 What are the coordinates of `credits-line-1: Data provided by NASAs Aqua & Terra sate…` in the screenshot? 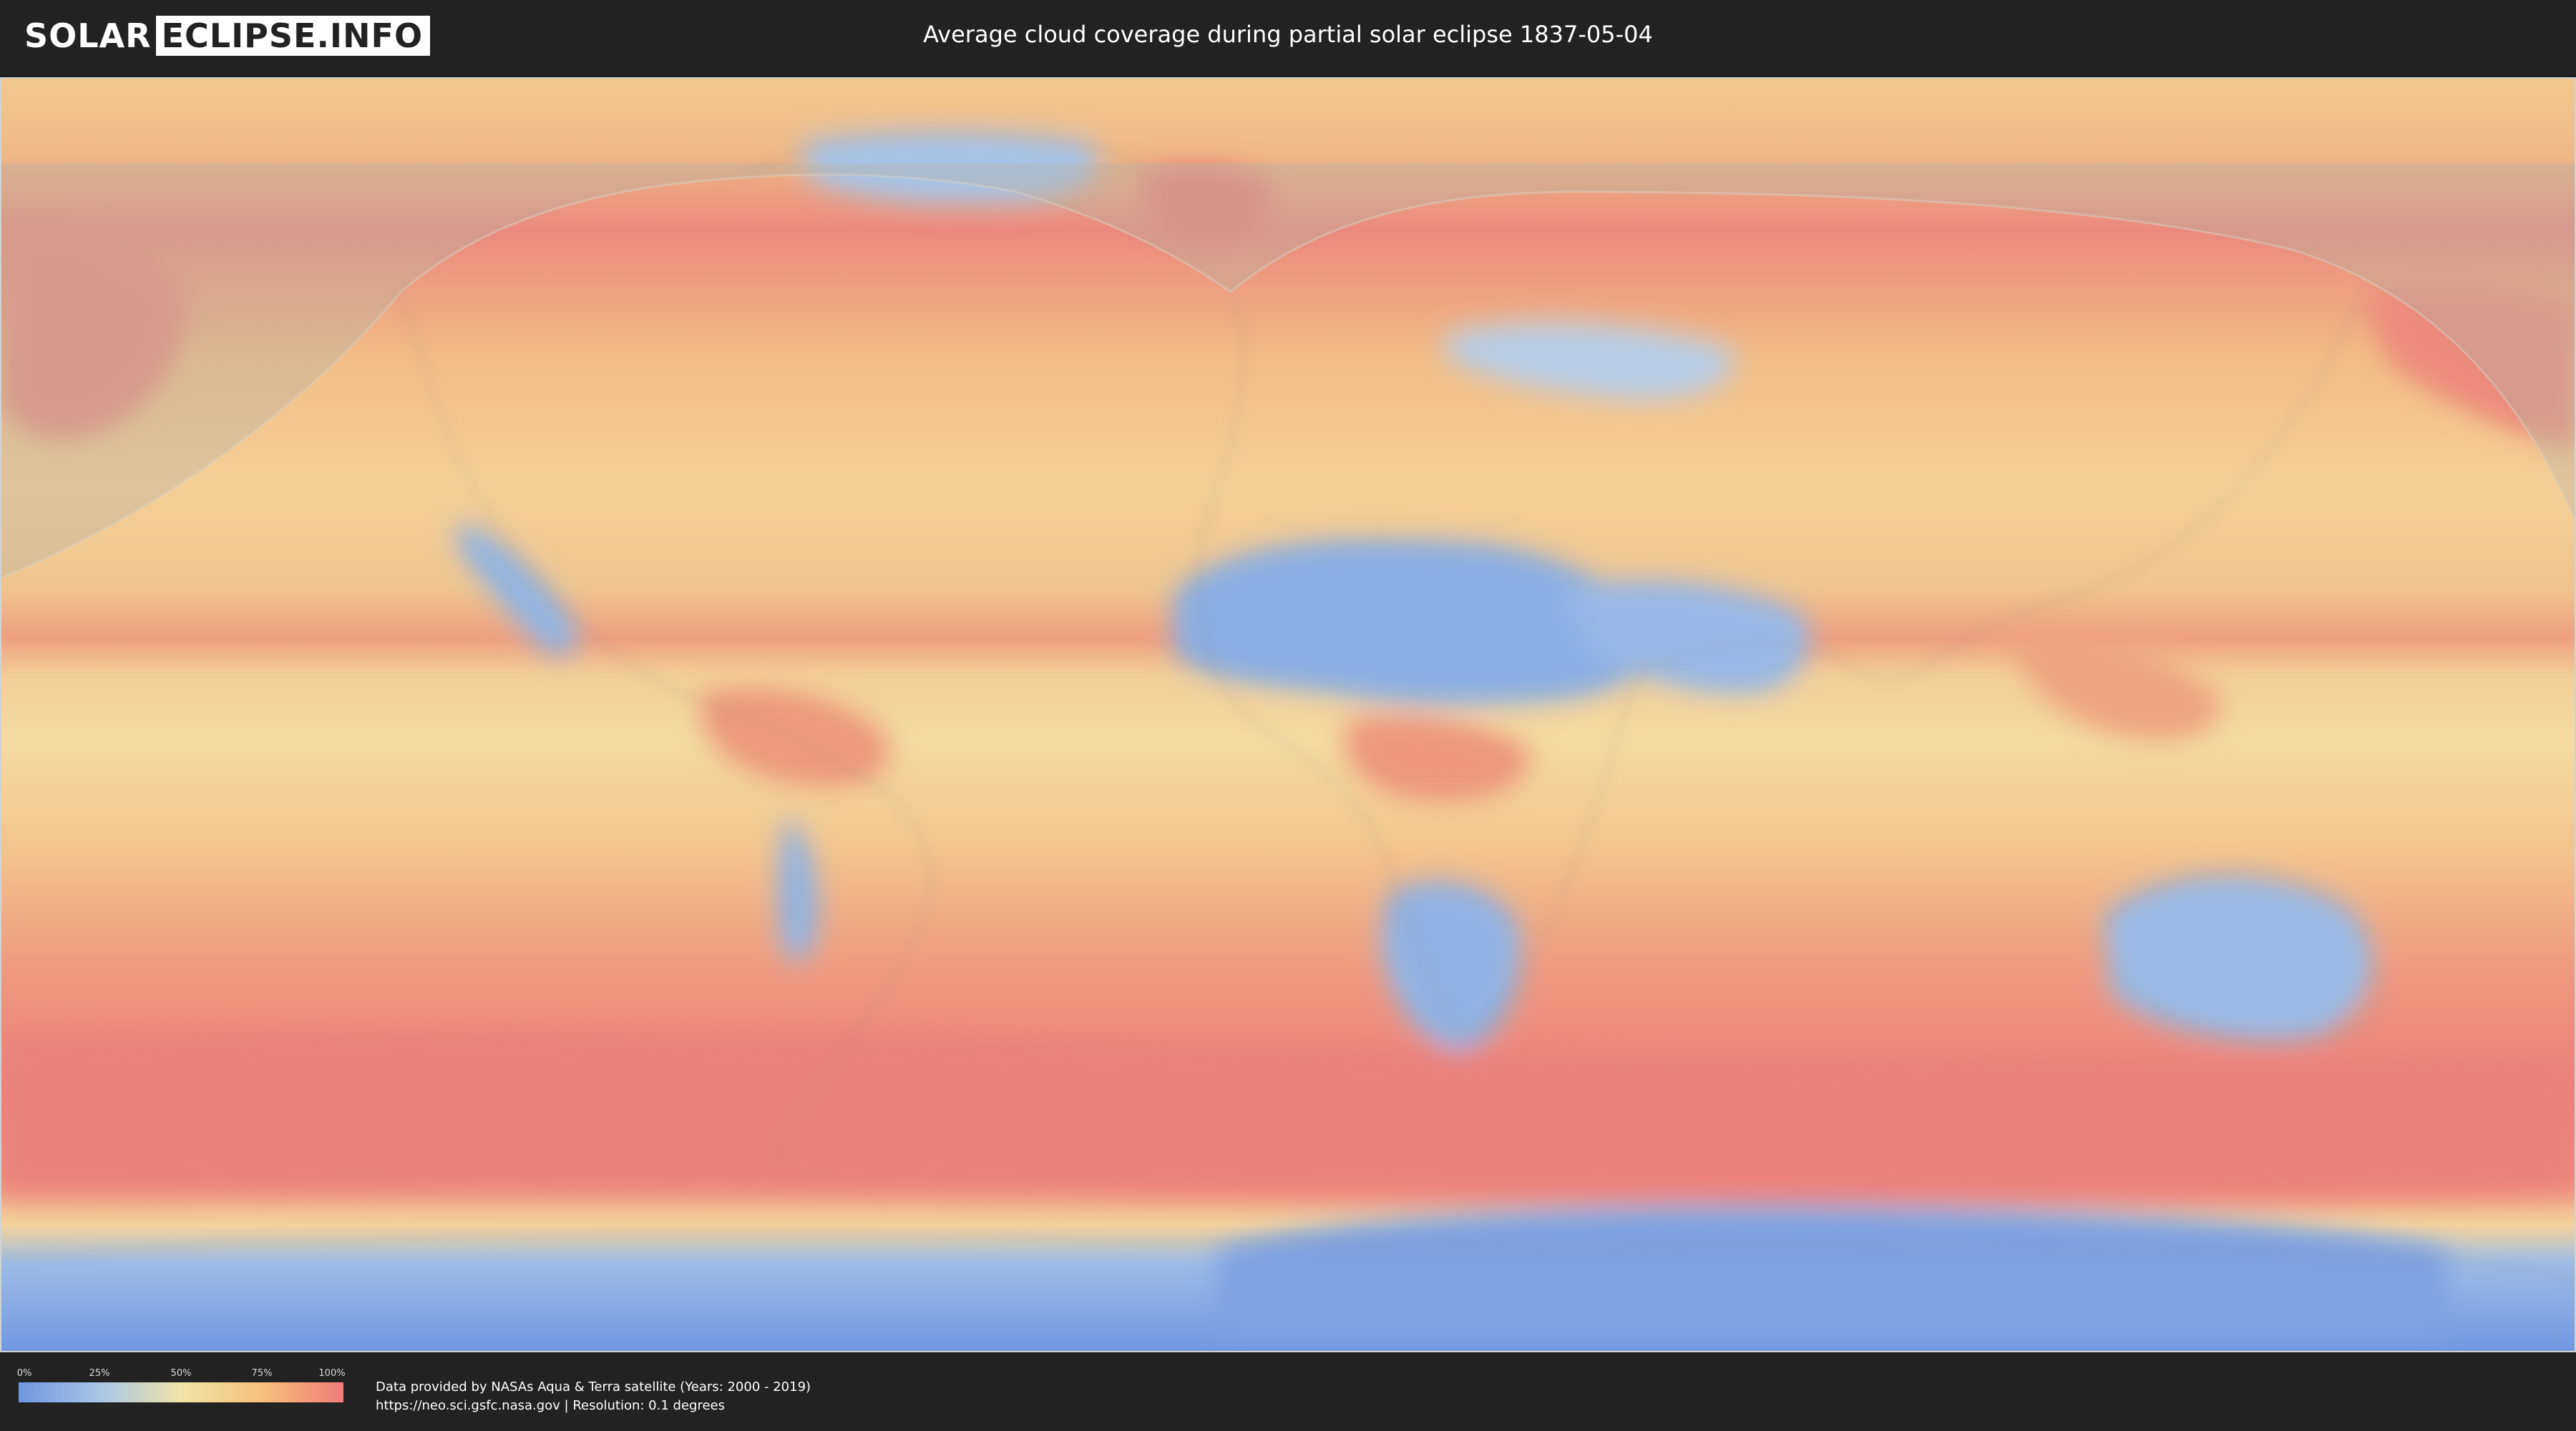 It's located at (593, 1387).